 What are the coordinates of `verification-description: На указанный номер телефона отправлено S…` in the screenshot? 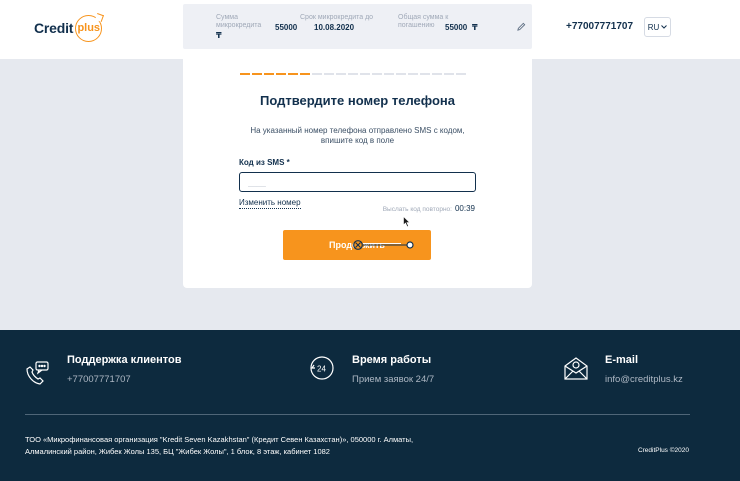 It's located at (357, 135).